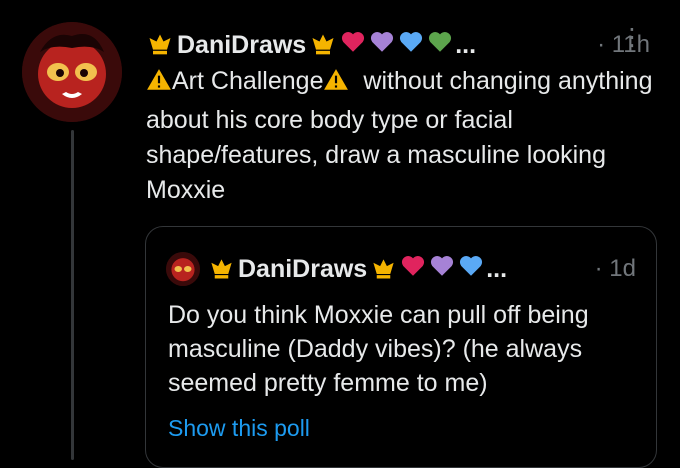 The image size is (680, 468). Describe the element at coordinates (72, 72) in the screenshot. I see `avatar` at that location.